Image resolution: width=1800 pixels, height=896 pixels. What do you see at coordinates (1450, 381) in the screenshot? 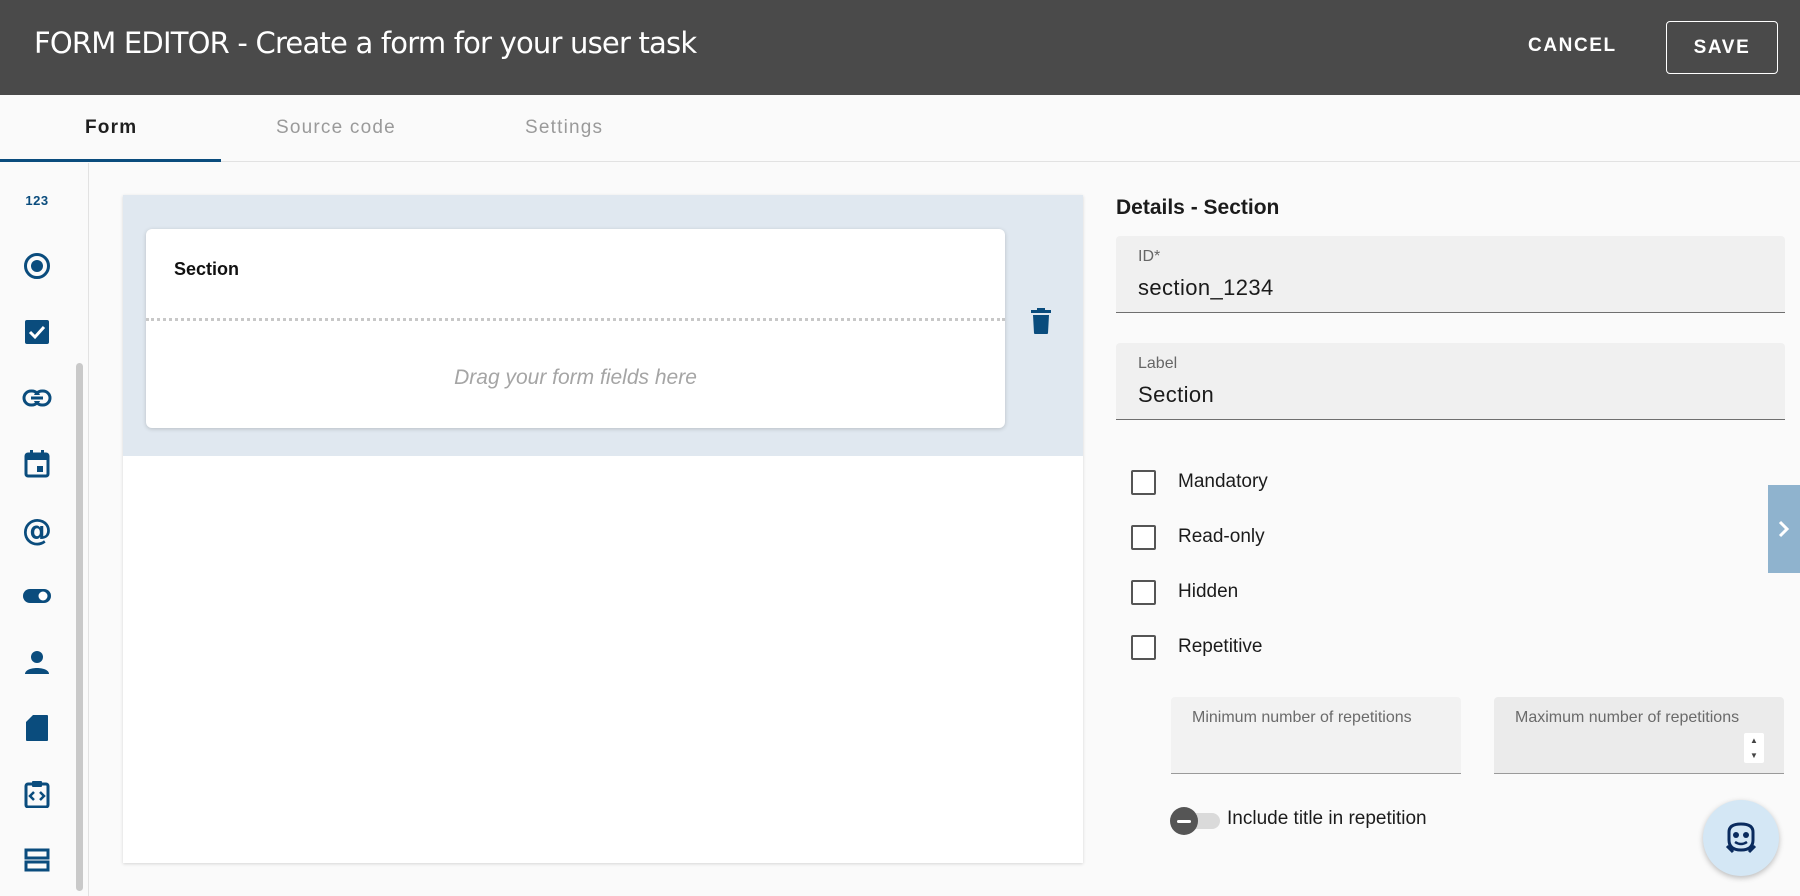
I see `label-field: Label Section` at bounding box center [1450, 381].